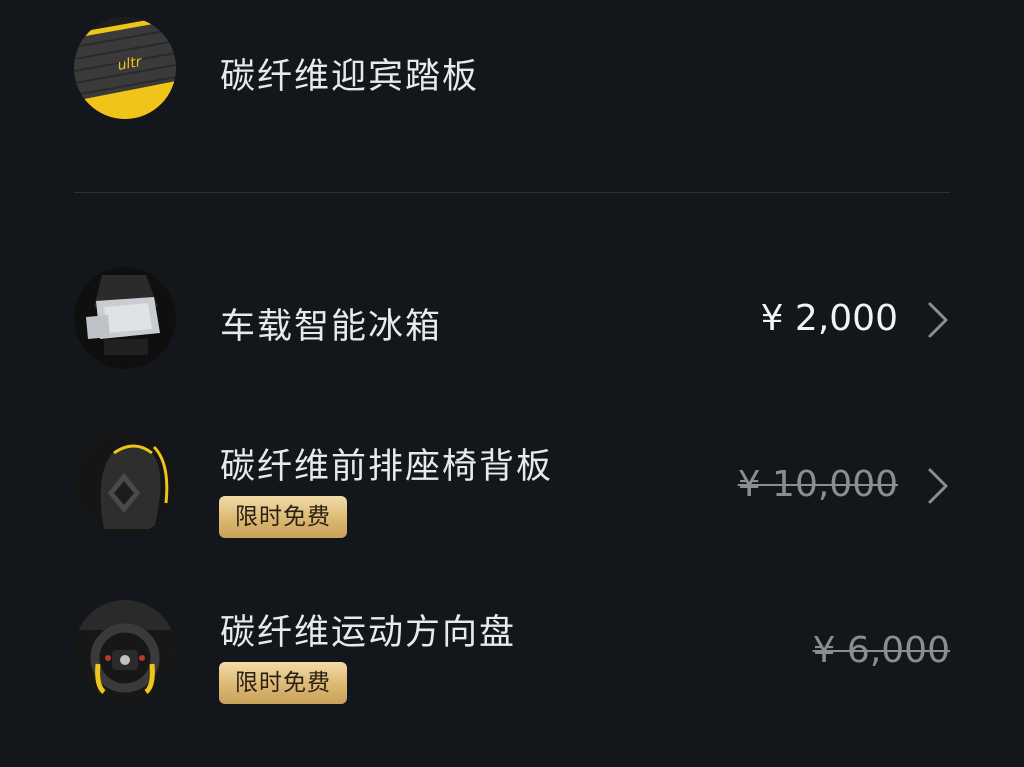 Image resolution: width=1024 pixels, height=767 pixels. Describe the element at coordinates (350, 77) in the screenshot. I see `item-title: 碳纤维迎宾踏板` at that location.